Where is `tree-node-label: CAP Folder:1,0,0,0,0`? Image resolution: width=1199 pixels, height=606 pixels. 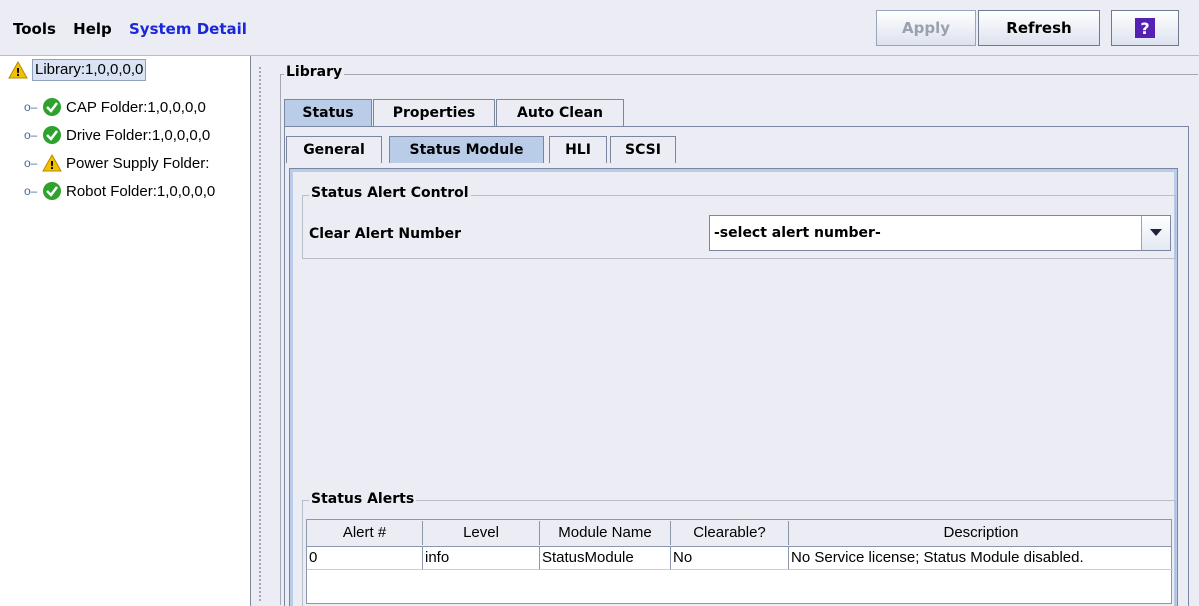
tree-node-label: CAP Folder:1,0,0,0,0 is located at coordinates (136, 107).